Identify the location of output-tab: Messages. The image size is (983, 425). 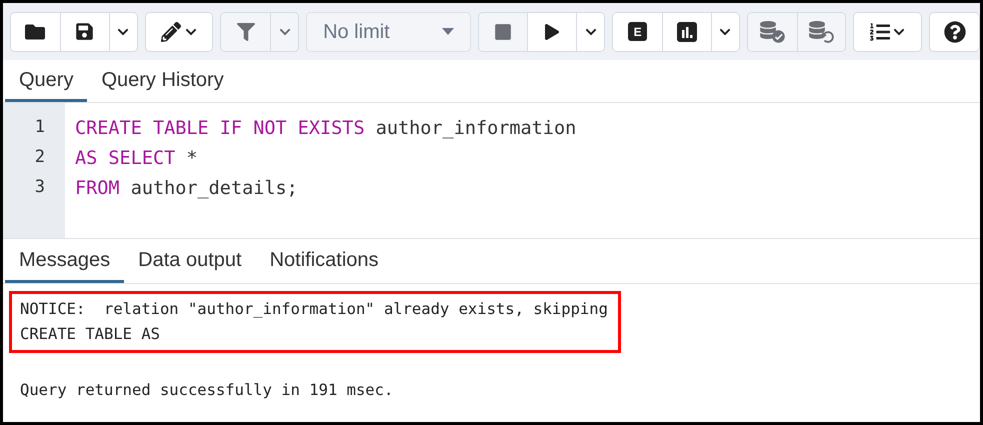
(64, 261).